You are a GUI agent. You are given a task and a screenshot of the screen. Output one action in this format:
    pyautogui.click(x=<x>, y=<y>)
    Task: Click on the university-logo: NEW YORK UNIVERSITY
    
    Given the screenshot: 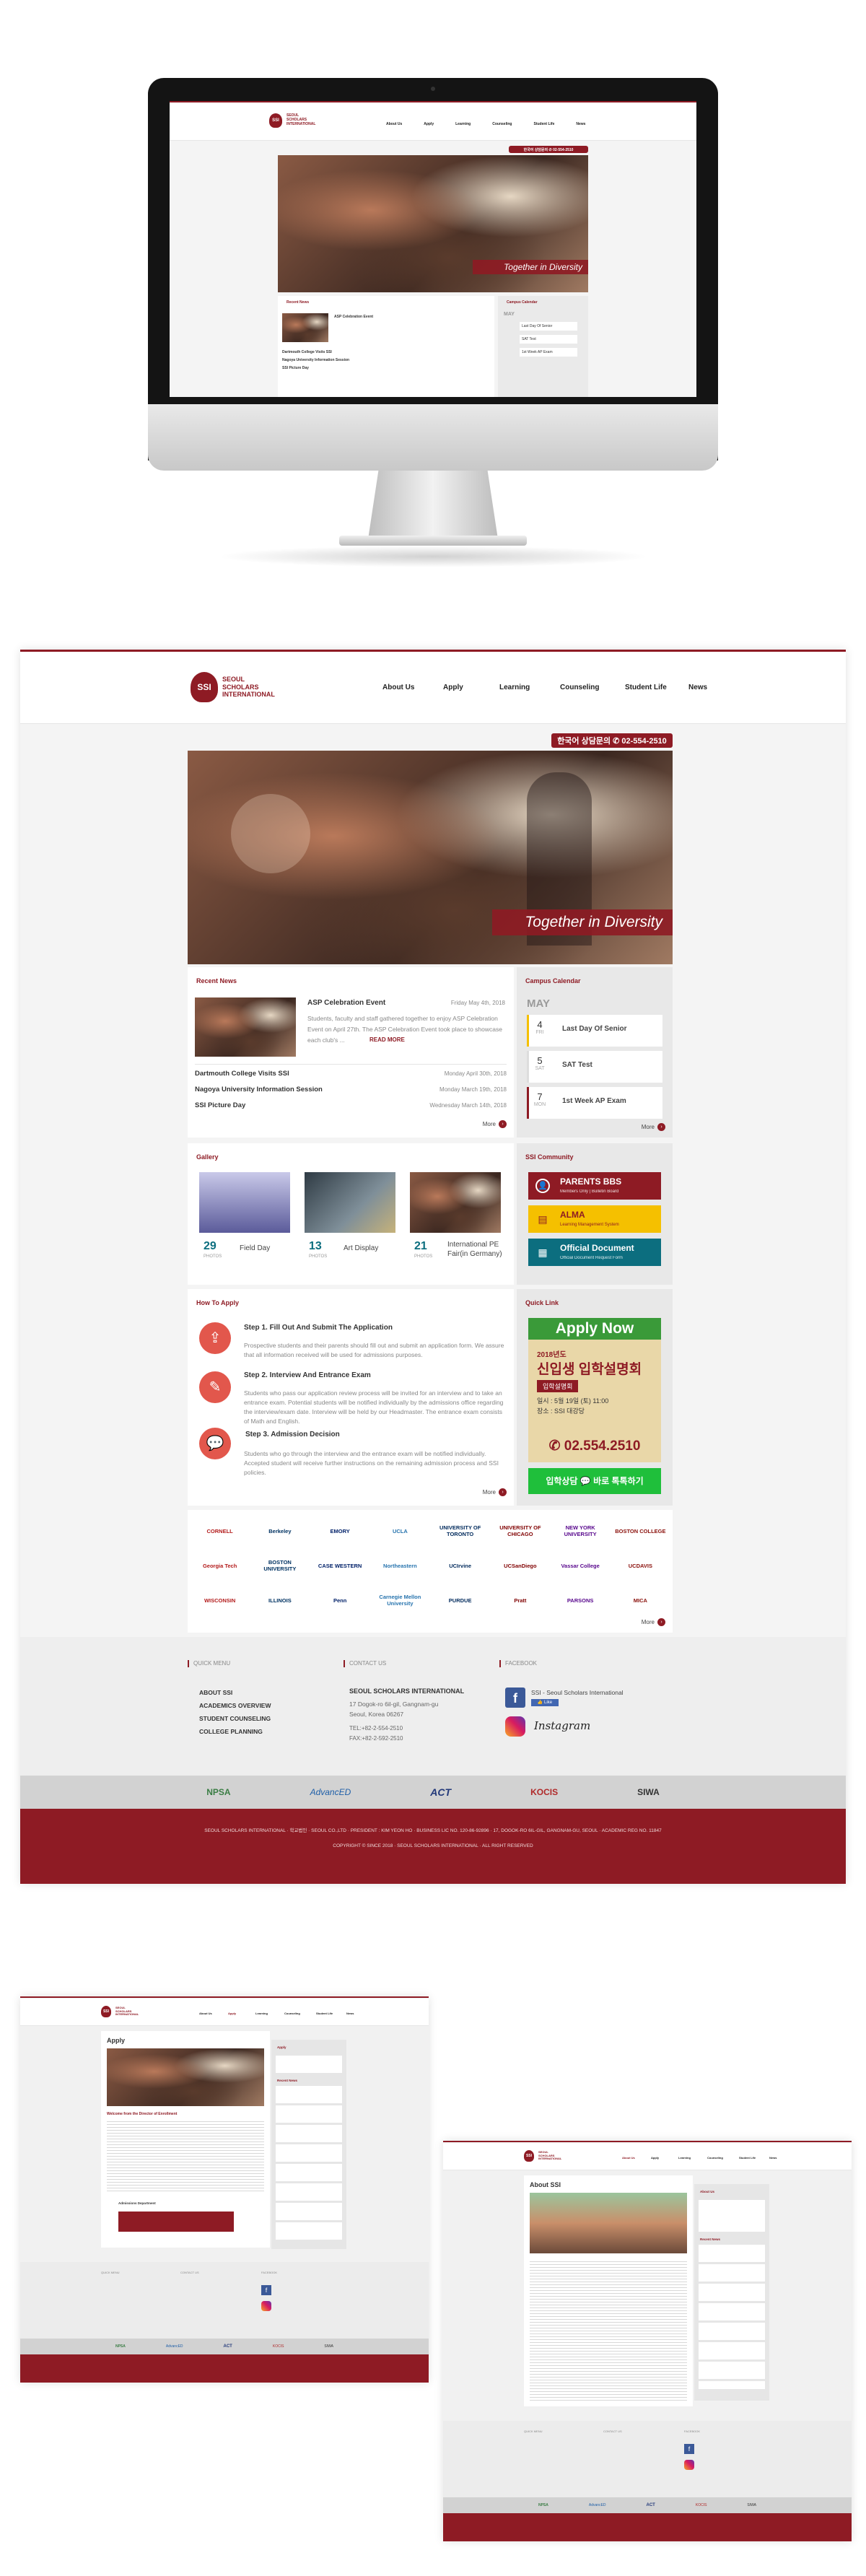 What is the action you would take?
    pyautogui.click(x=580, y=1531)
    